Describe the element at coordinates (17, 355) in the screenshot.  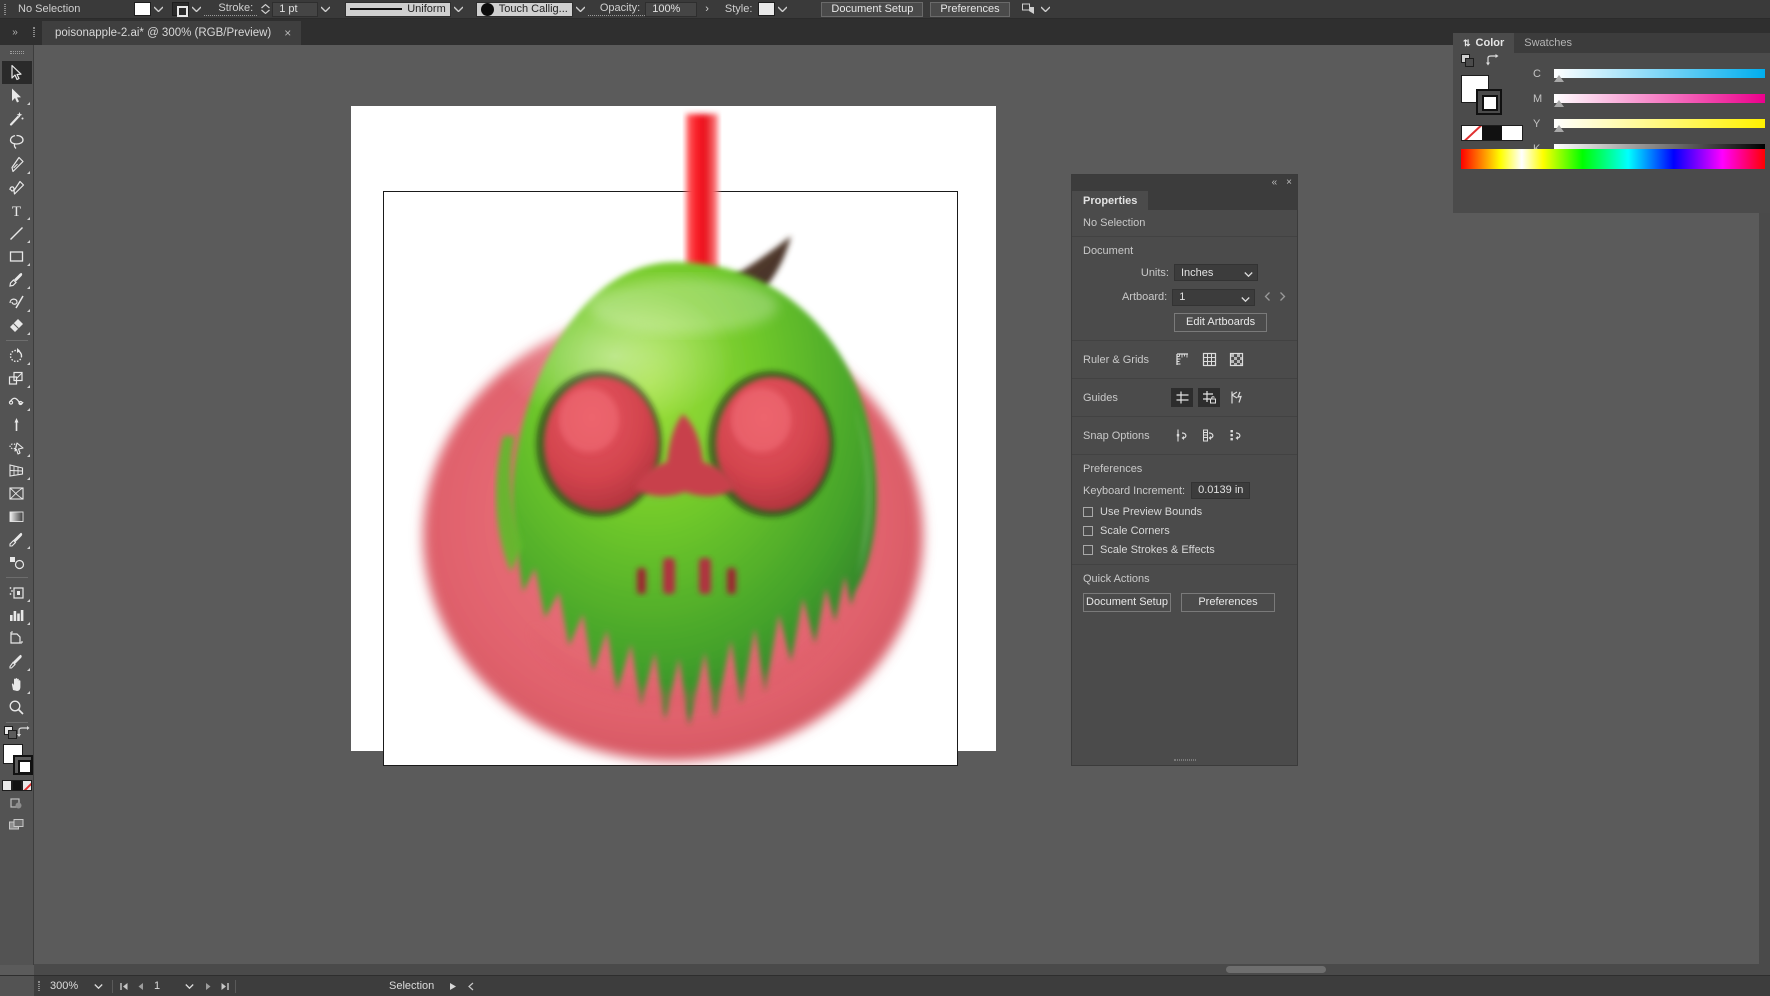
I see `rotate-tool` at that location.